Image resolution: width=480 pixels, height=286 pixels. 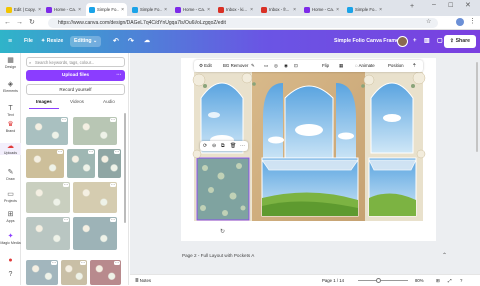 I want to click on browser-tab: Edit | Copy... ×, so click(x=23, y=9).